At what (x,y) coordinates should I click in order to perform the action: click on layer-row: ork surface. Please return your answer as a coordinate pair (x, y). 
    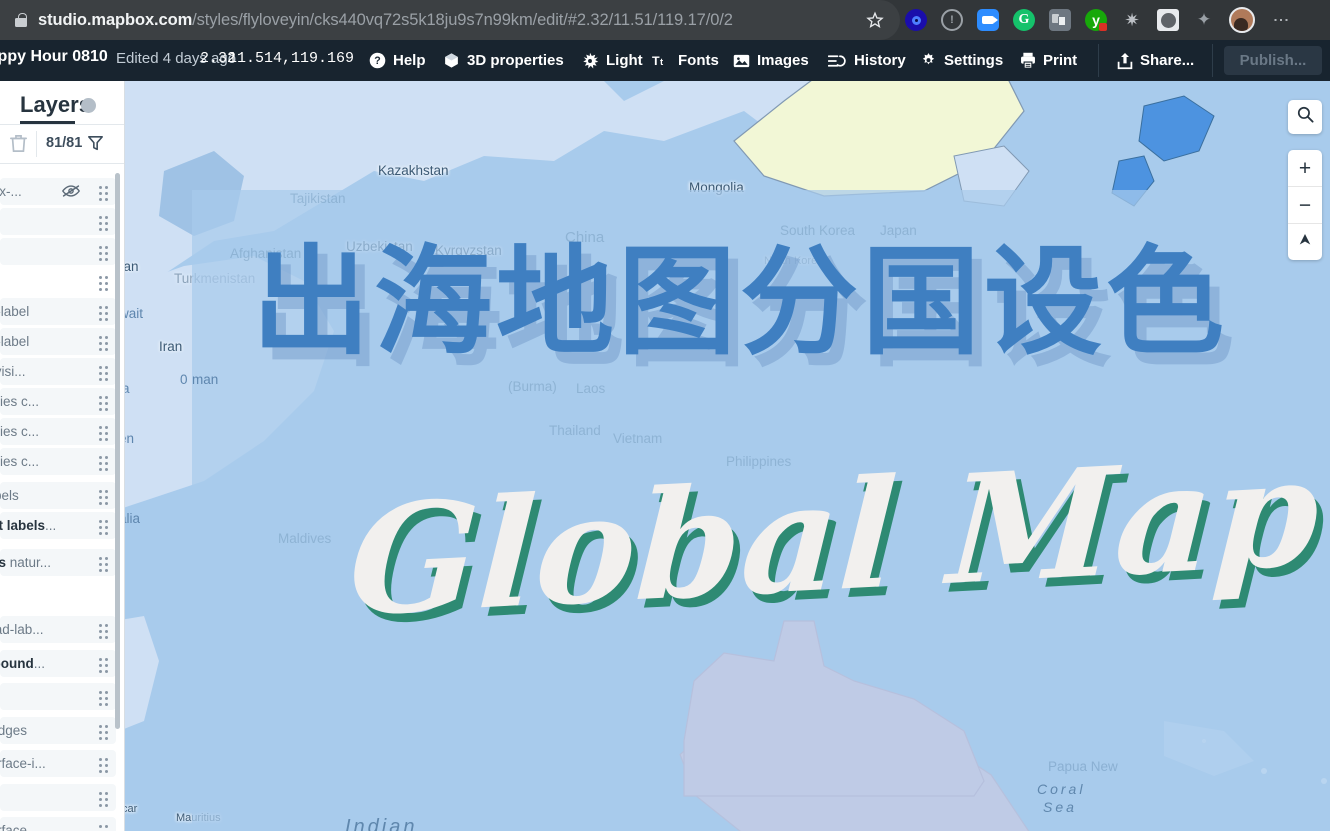
    Looking at the image, I should click on (58, 824).